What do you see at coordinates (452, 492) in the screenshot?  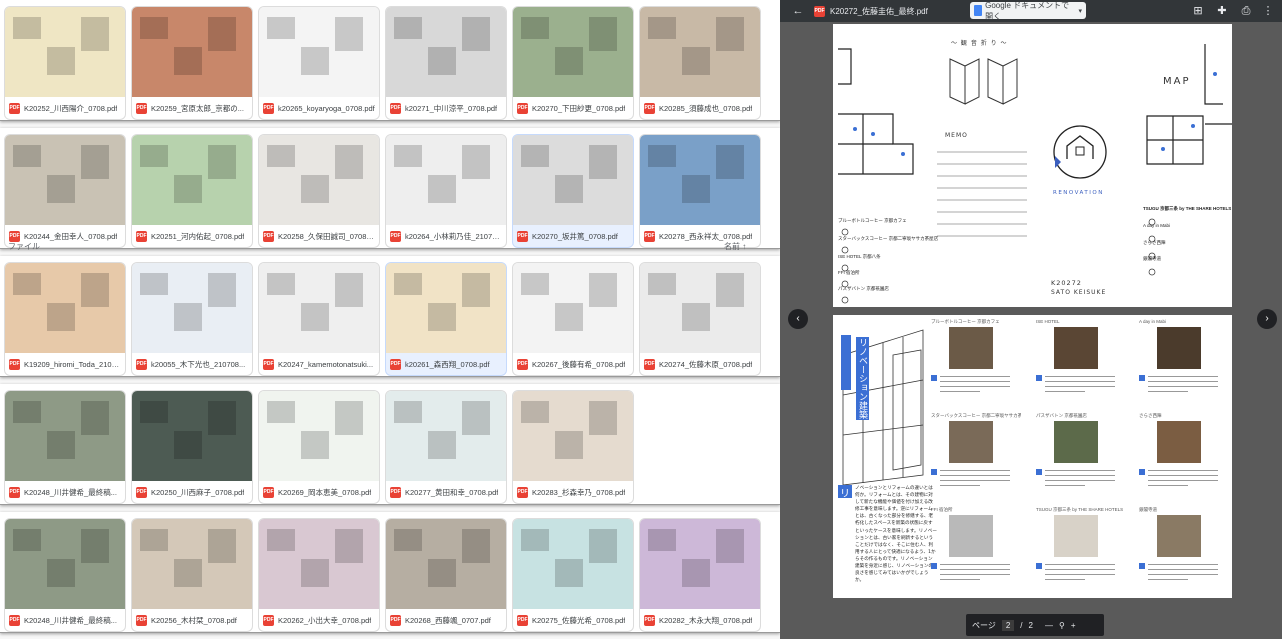 I see `file-name: K20277_黄田和幸_0708.pdf` at bounding box center [452, 492].